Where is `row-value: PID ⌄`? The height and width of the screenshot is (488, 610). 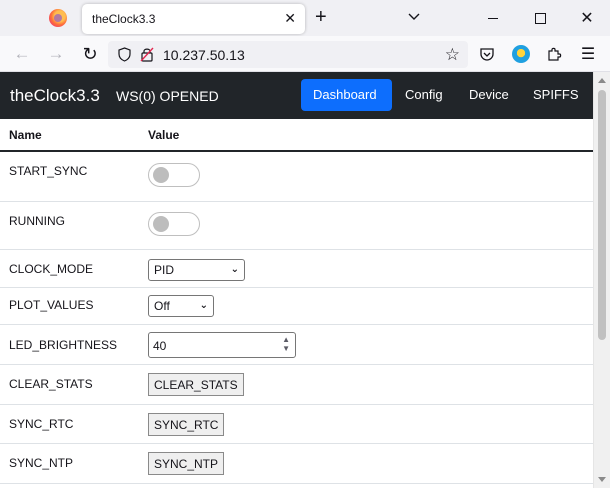
row-value: PID ⌄ is located at coordinates (366, 268).